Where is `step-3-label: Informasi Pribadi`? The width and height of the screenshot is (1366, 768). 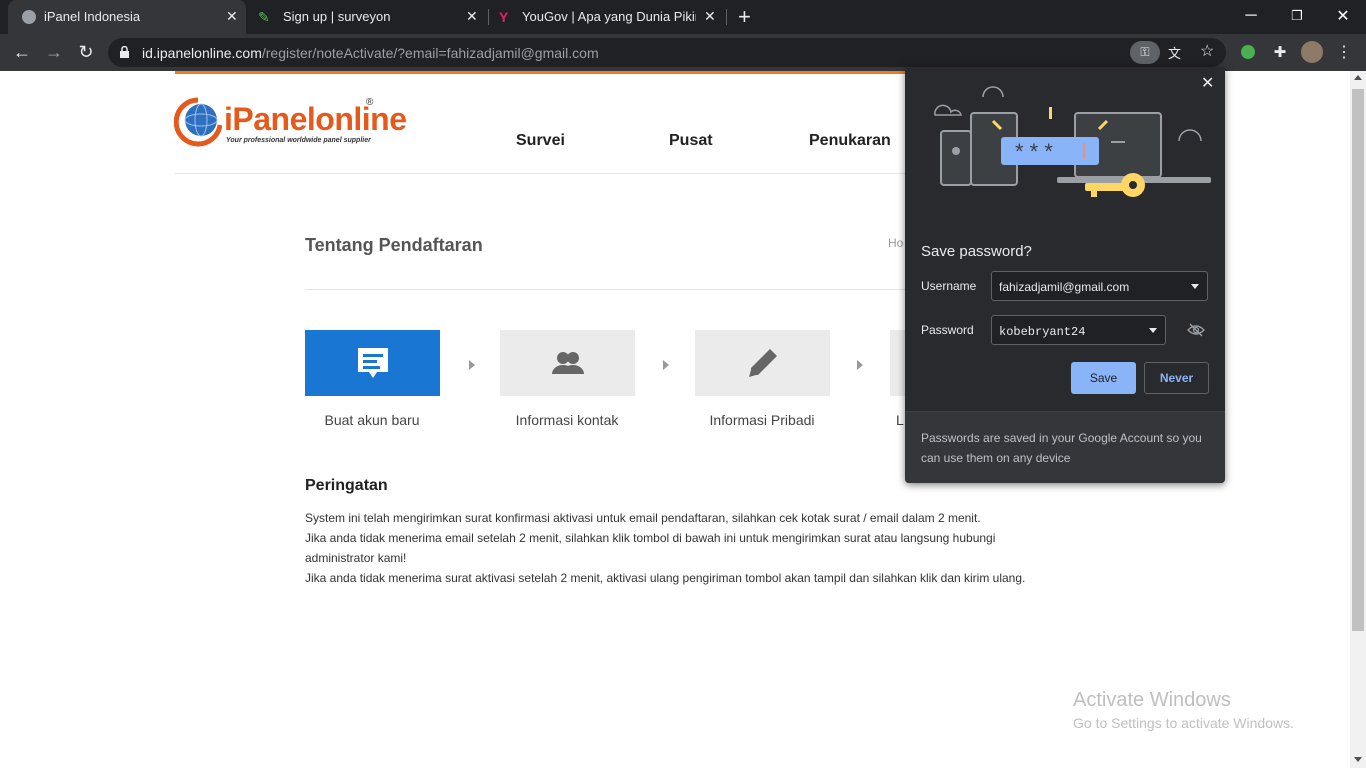
step-3-label: Informasi Pribadi is located at coordinates (762, 420).